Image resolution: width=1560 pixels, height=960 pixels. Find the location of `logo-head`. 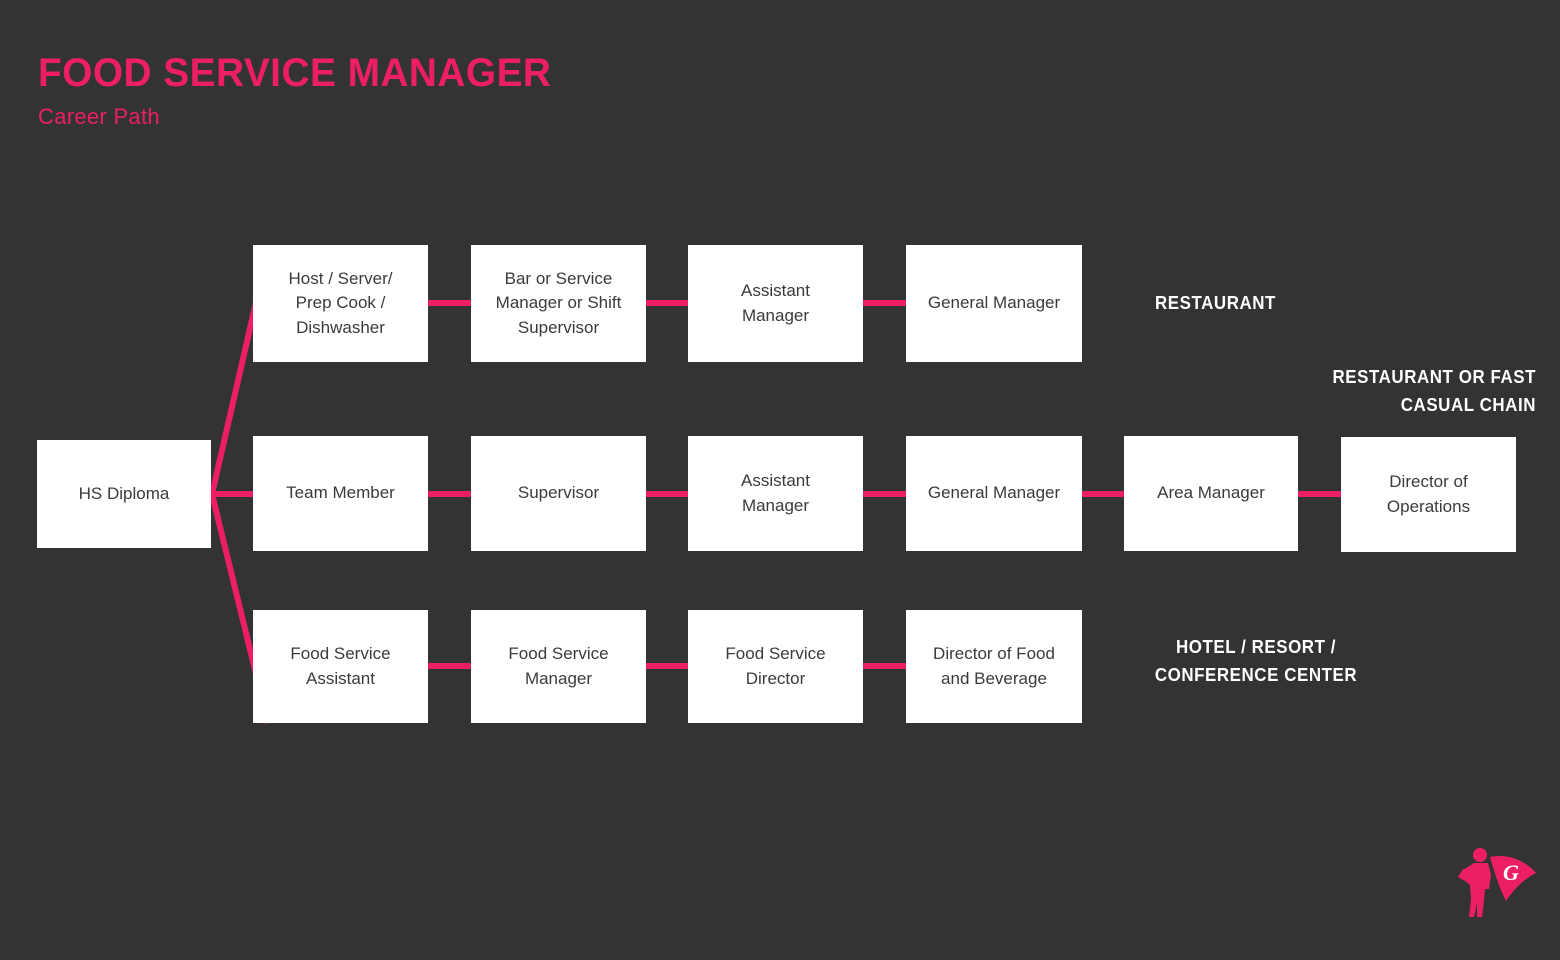

logo-head is located at coordinates (1480, 855).